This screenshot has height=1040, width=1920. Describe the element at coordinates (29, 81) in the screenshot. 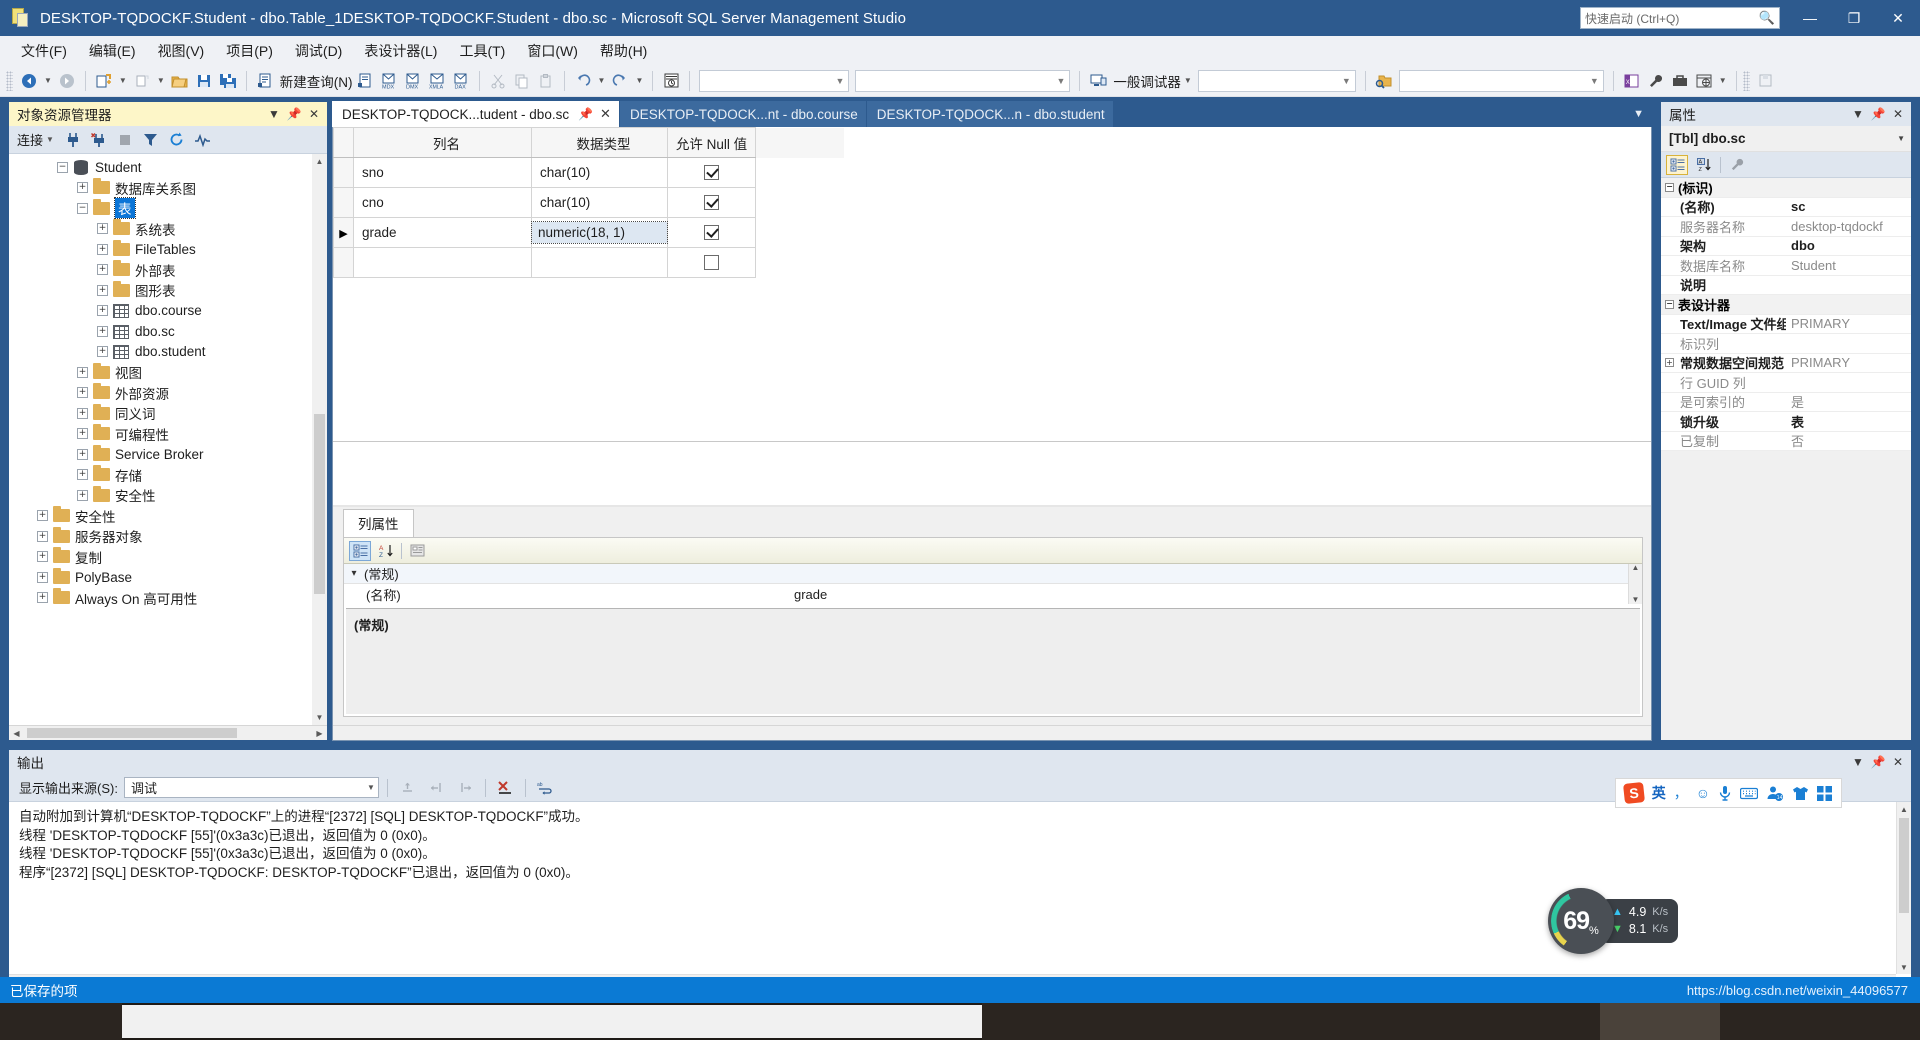

I see `navigate-back-icon` at that location.